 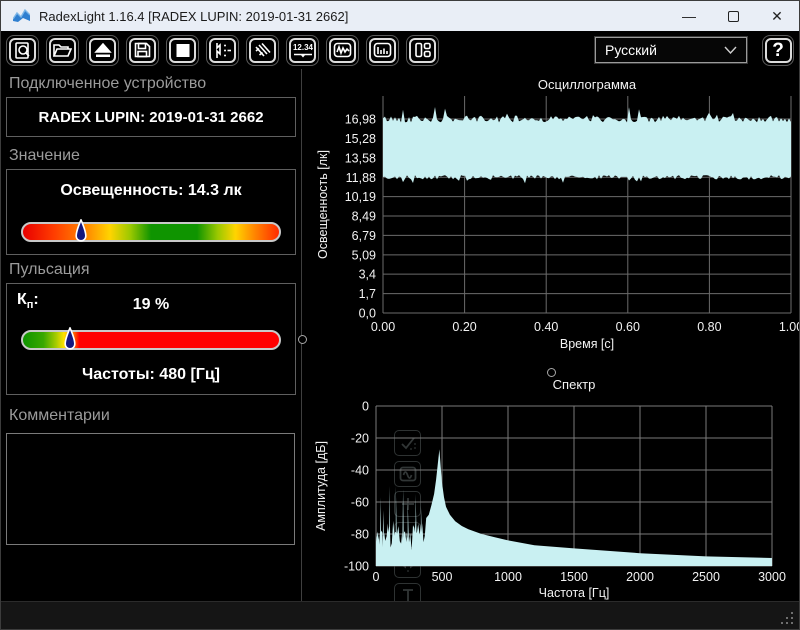 What do you see at coordinates (44, 155) in the screenshot?
I see `value-section-header: Значение` at bounding box center [44, 155].